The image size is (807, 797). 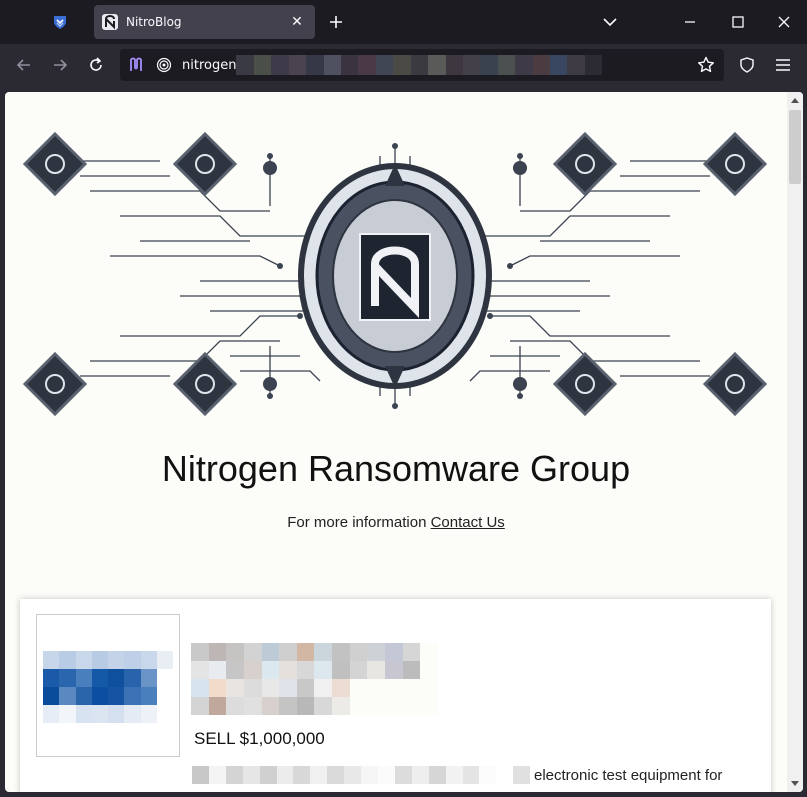 I want to click on star-icon, so click(x=706, y=64).